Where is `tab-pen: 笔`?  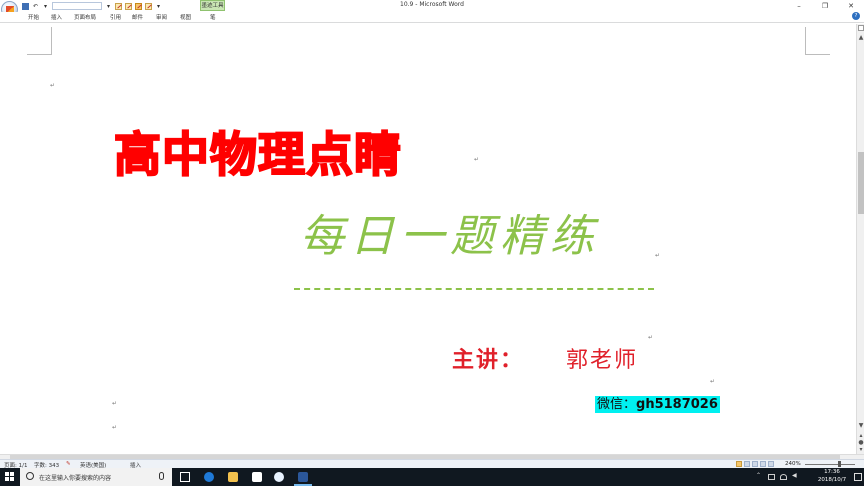 tab-pen: 笔 is located at coordinates (213, 17).